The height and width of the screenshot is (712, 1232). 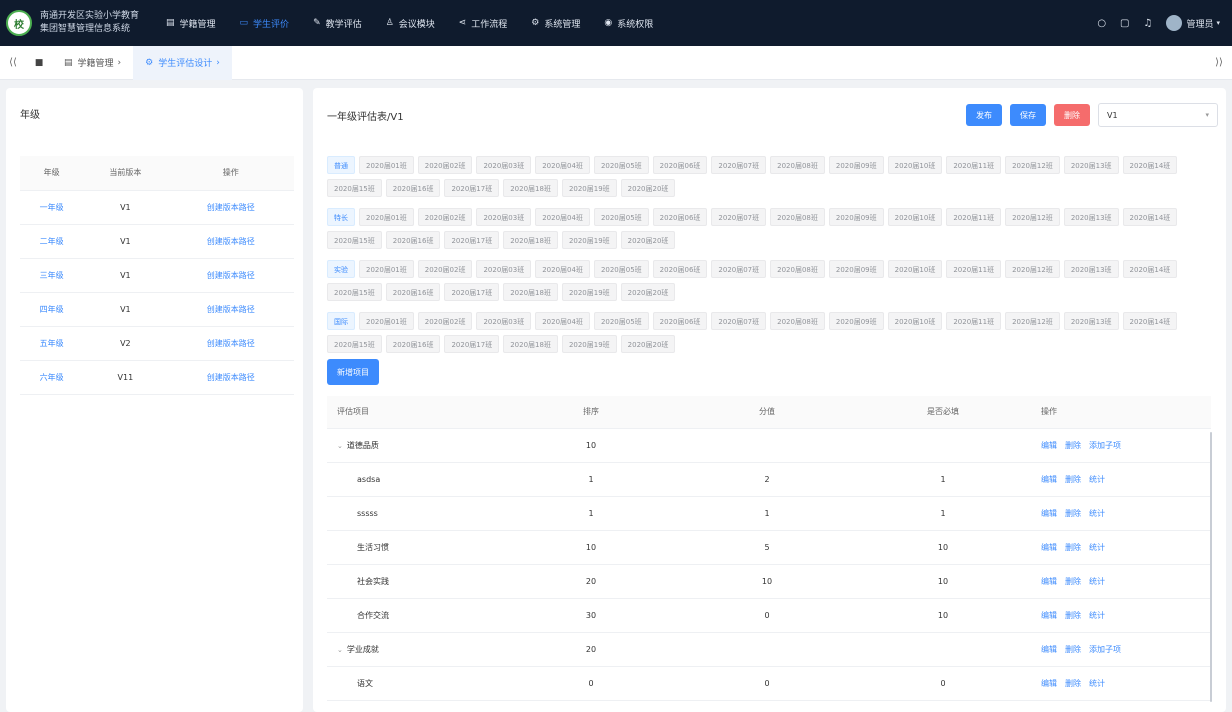 What do you see at coordinates (1124, 23) in the screenshot?
I see `message-icon: ▢` at bounding box center [1124, 23].